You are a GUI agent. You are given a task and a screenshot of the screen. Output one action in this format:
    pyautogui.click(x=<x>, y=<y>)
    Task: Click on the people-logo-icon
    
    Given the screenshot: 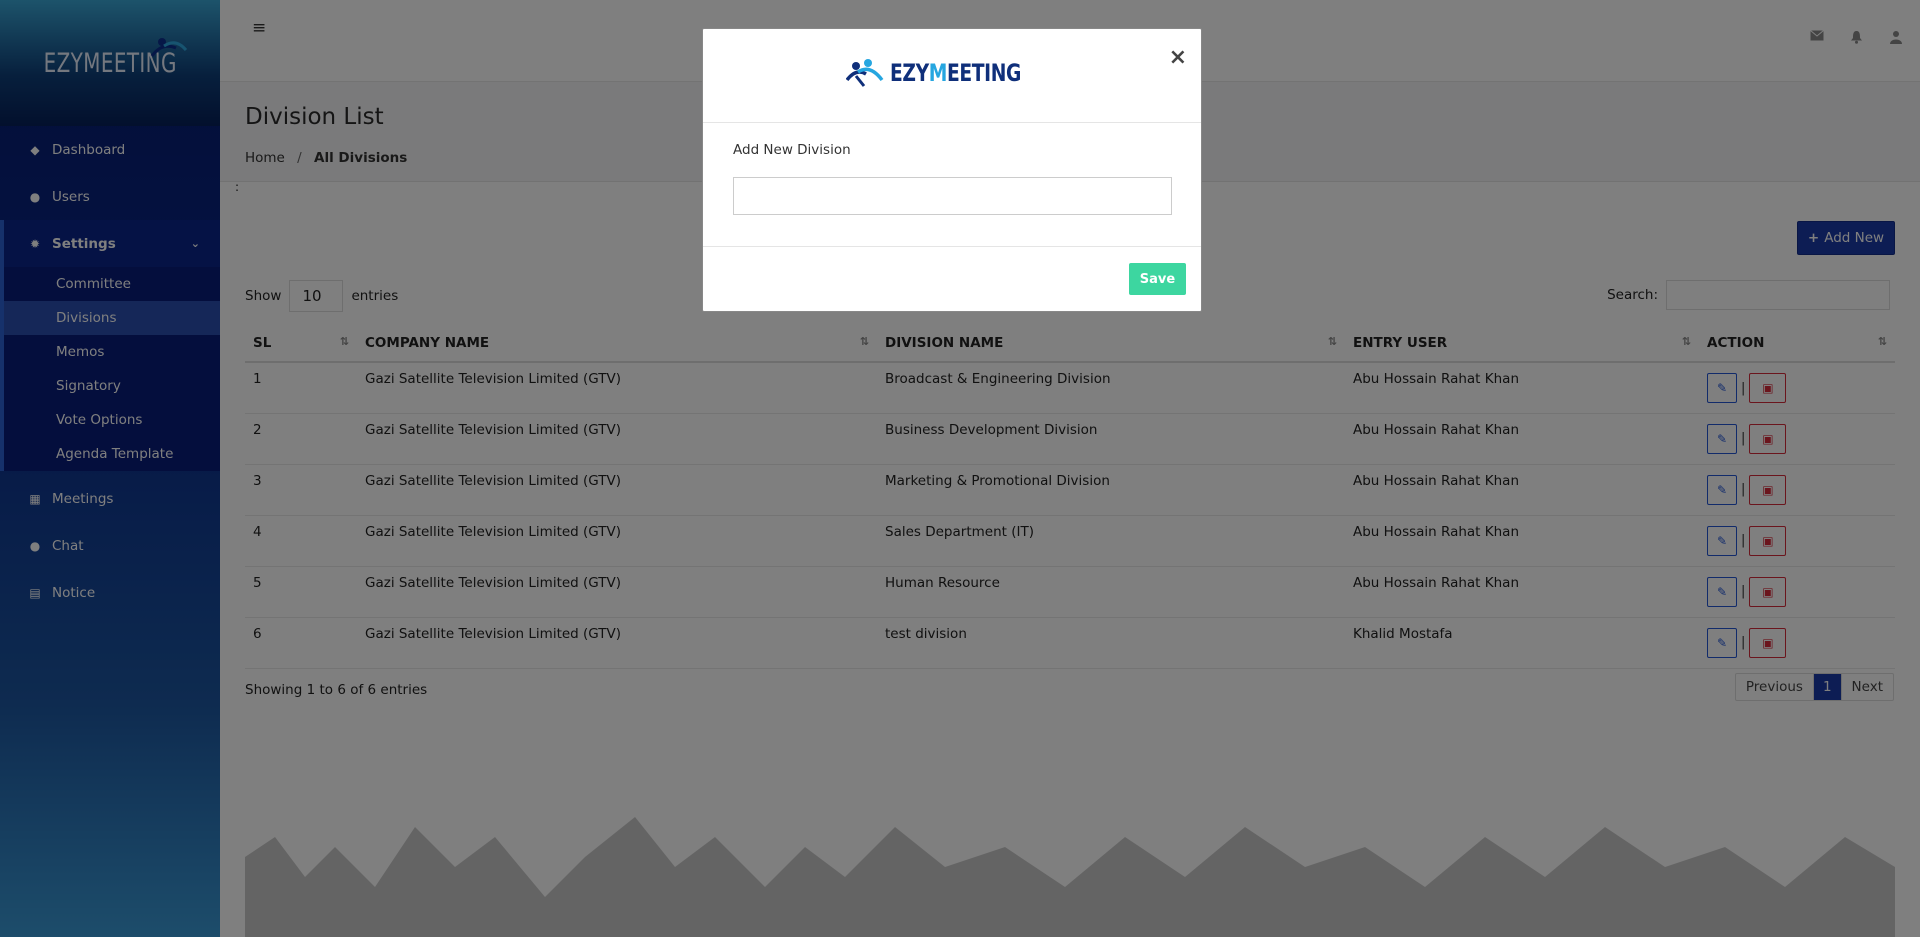 What is the action you would take?
    pyautogui.click(x=865, y=72)
    